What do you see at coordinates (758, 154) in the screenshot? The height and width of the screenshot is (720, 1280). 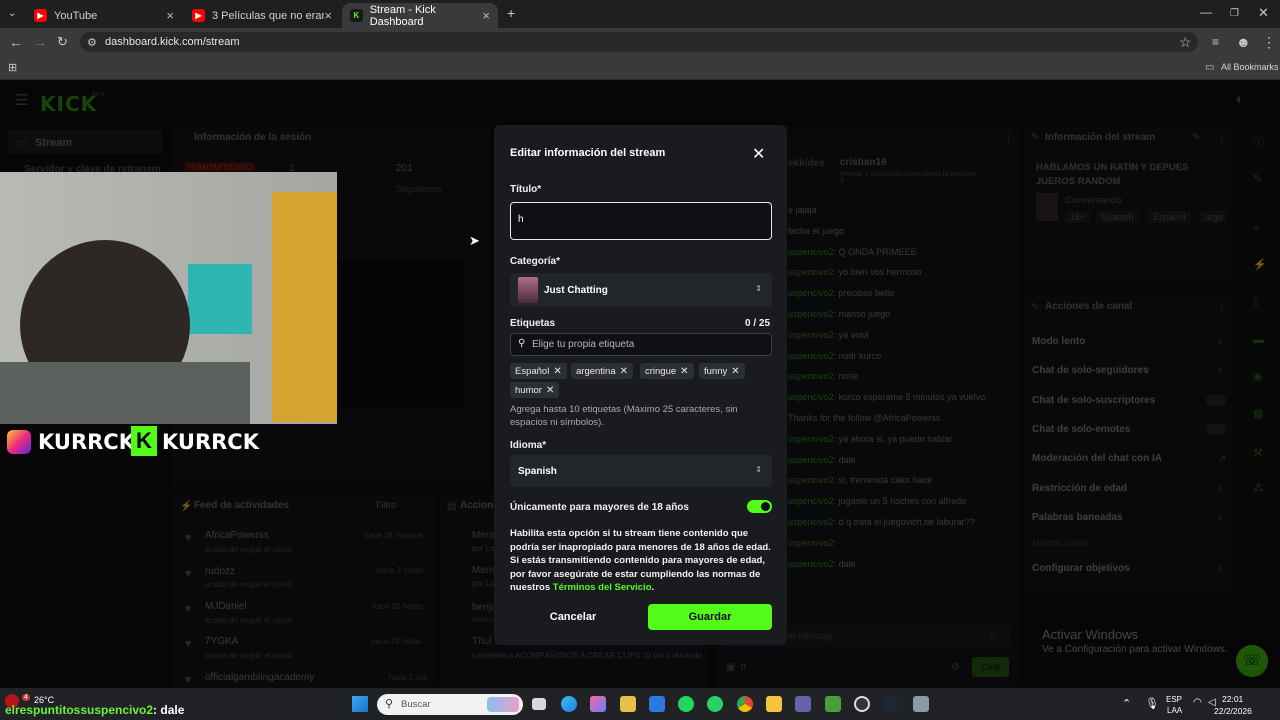 I see `close-icon: ✕` at bounding box center [758, 154].